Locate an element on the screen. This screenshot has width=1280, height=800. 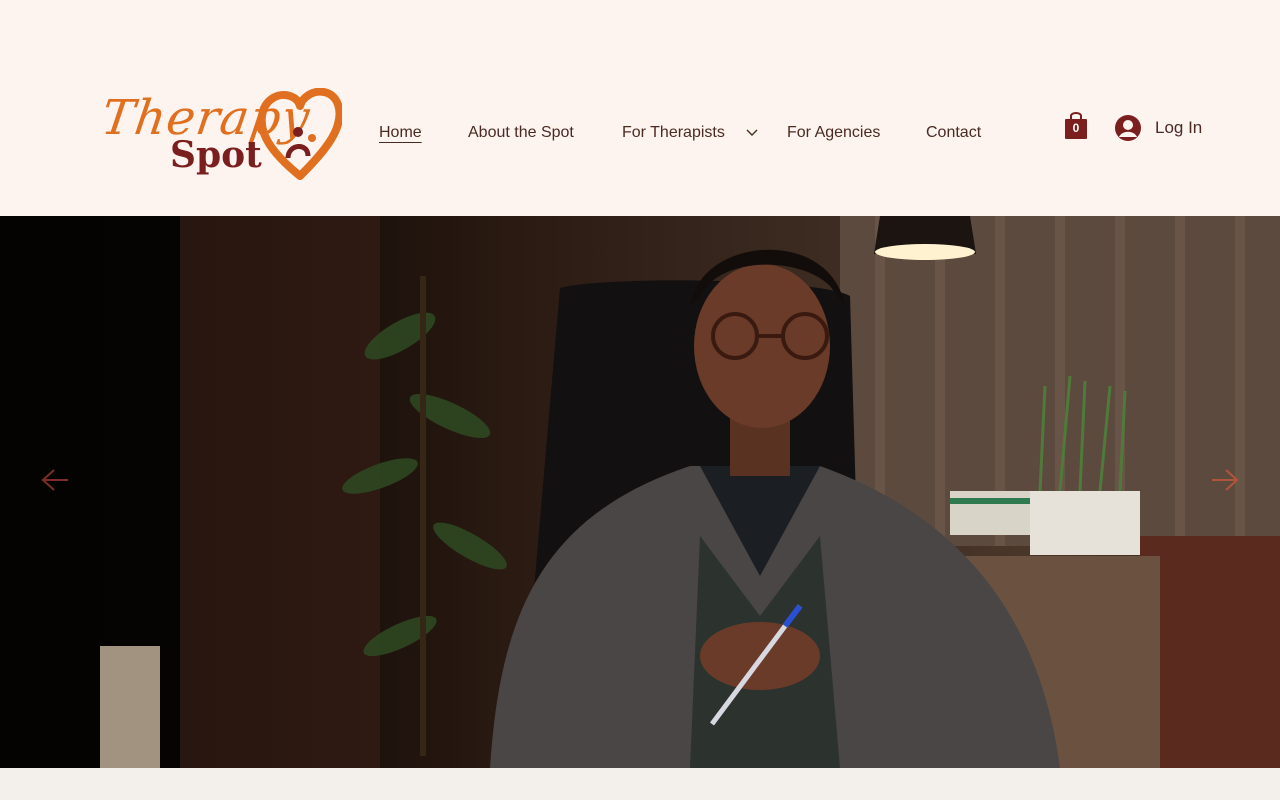
nav-about: About the Spot is located at coordinates (521, 133).